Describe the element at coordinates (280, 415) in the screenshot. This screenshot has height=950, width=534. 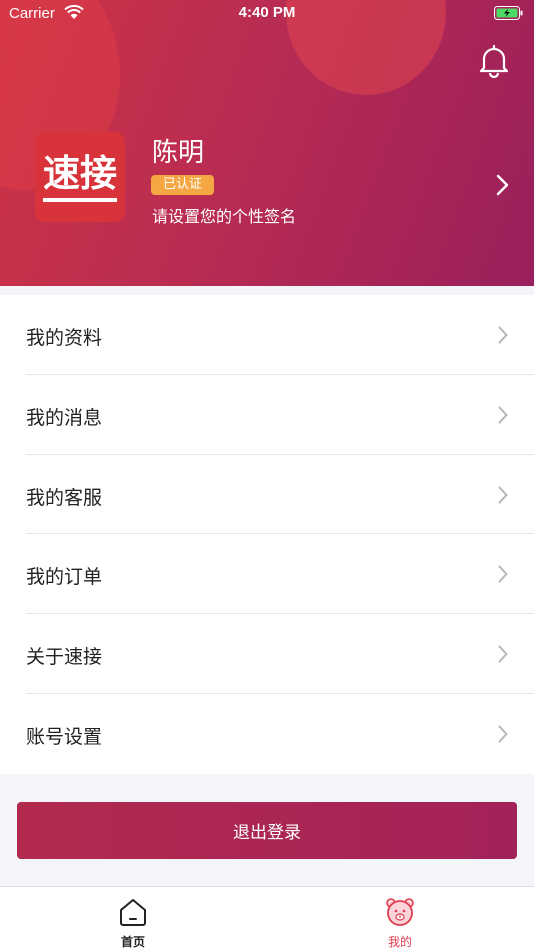
I see `menu-item-my-messages: 我的消息` at that location.